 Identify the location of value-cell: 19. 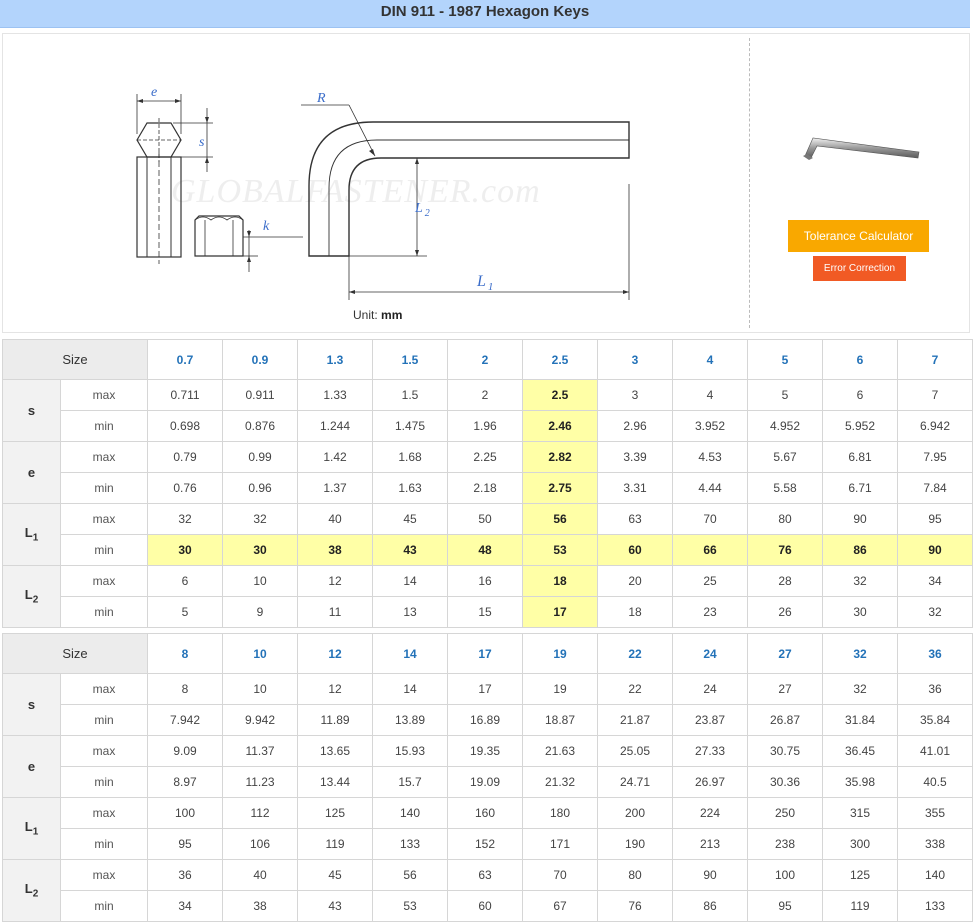
(560, 689).